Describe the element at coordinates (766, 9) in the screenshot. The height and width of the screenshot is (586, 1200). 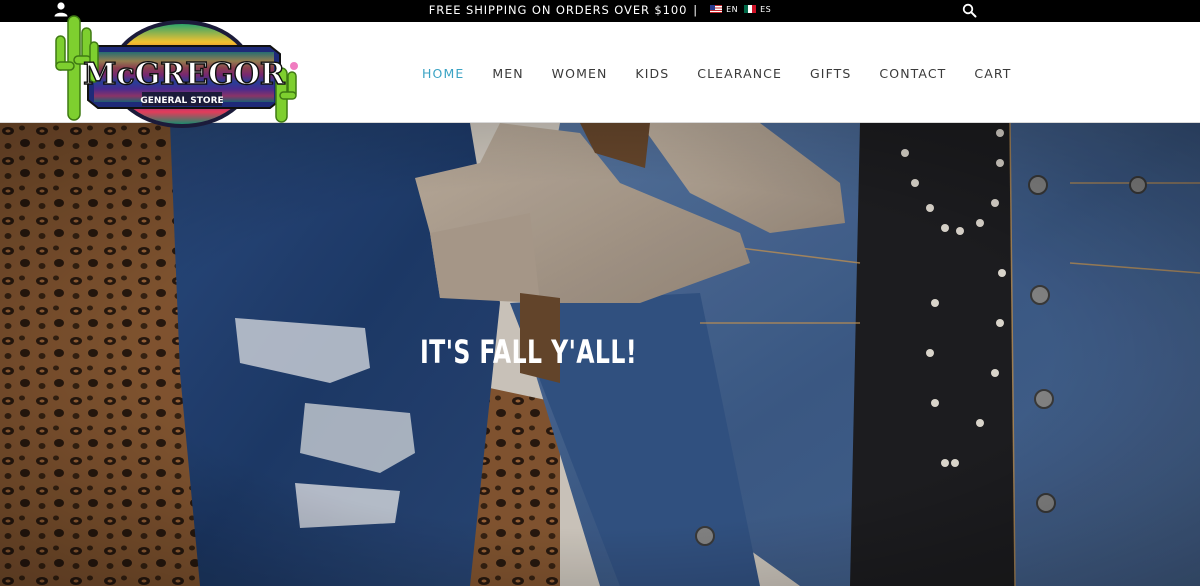
I see `language-es-label: ES` at that location.